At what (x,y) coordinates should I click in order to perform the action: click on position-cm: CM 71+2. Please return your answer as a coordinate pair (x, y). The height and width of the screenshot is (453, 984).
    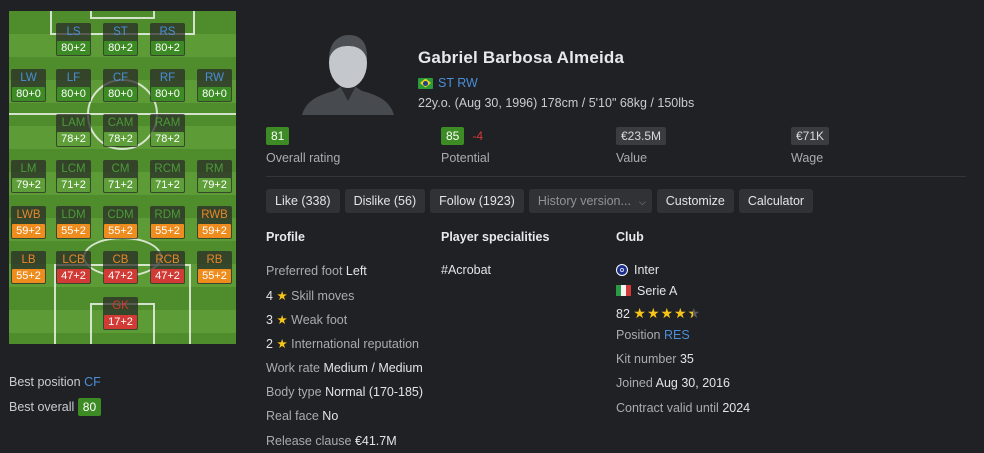
    Looking at the image, I should click on (120, 176).